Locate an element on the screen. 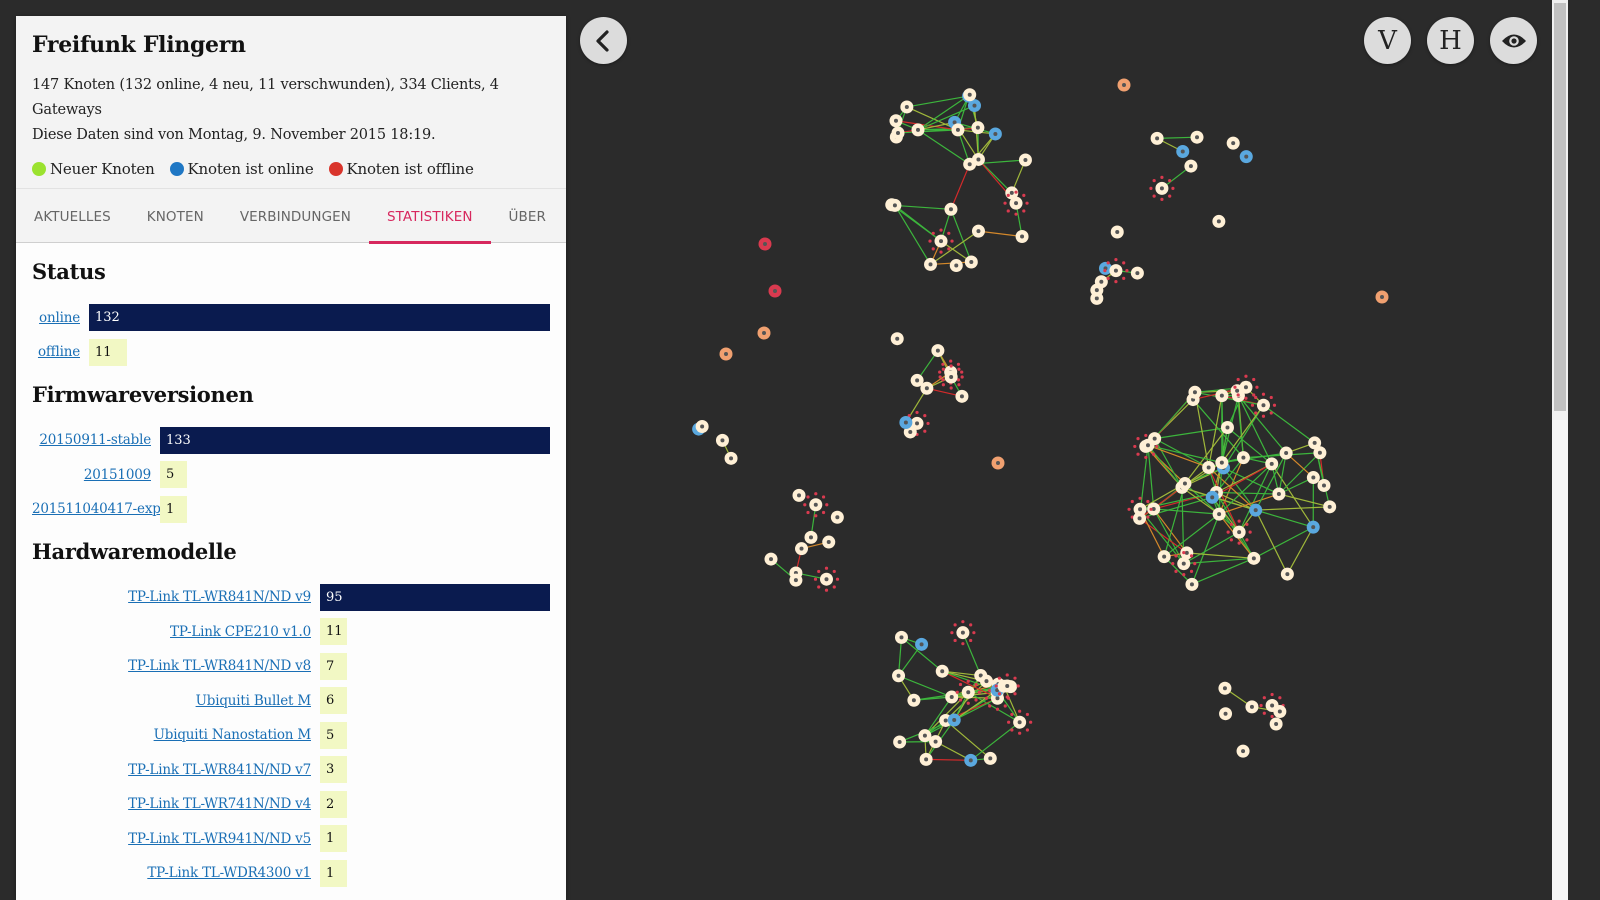  tab-statistiken: STATISTIKEN is located at coordinates (429, 216).